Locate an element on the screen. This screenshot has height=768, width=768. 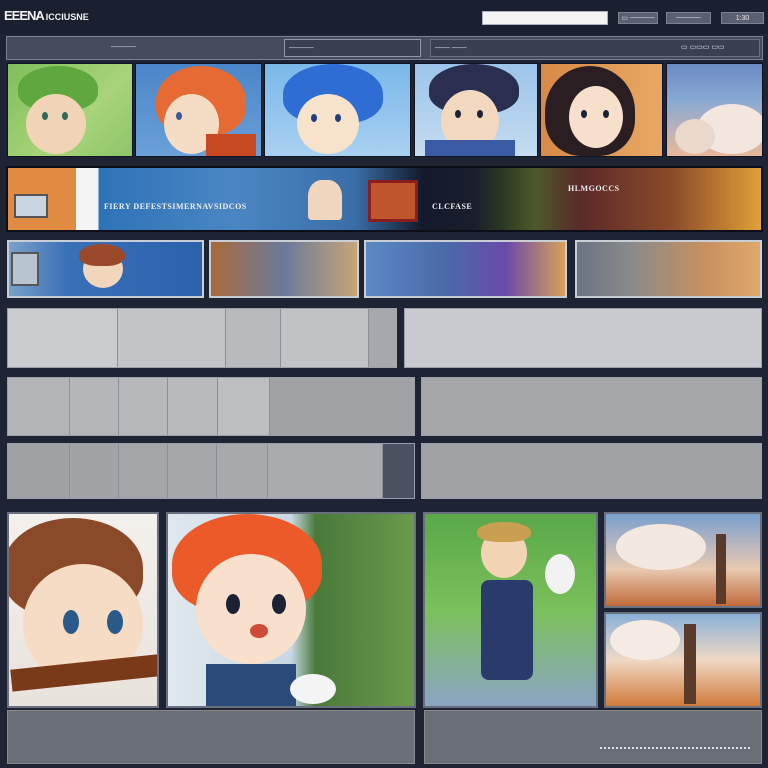
banner-text-right: HLMGOCCS is located at coordinates (594, 188).